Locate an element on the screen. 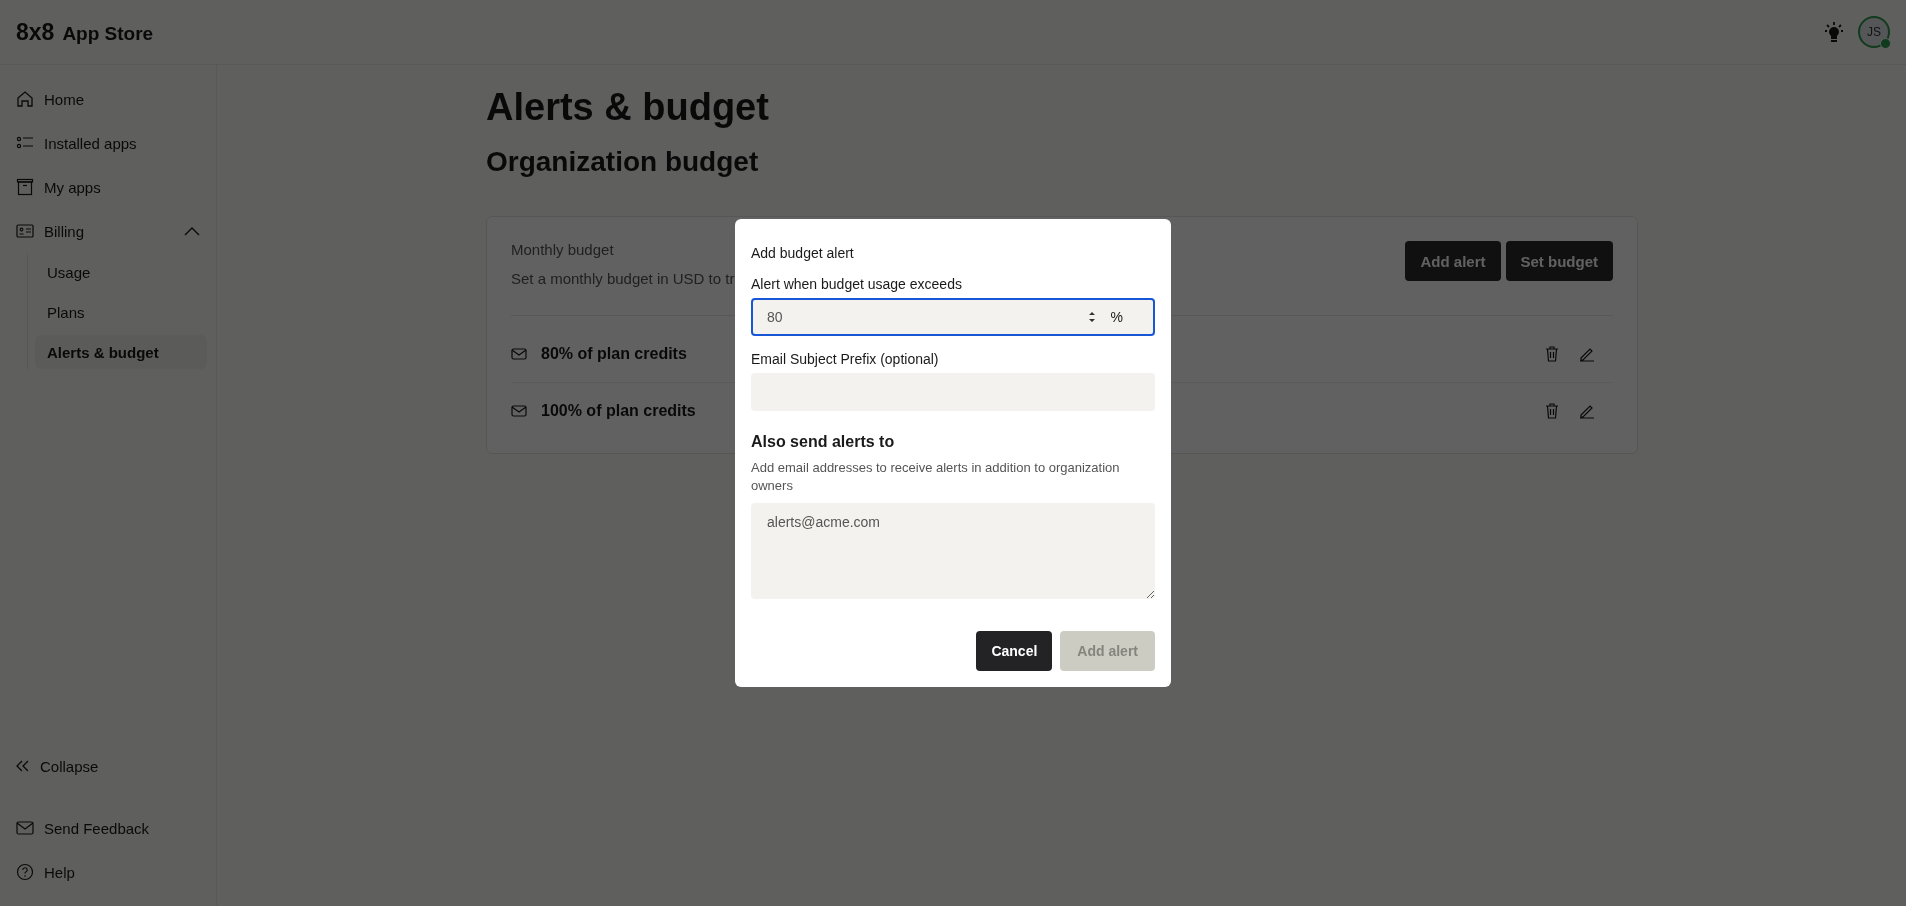 This screenshot has width=1906, height=906. field-label: Alert when budget usage exceeds is located at coordinates (857, 284).